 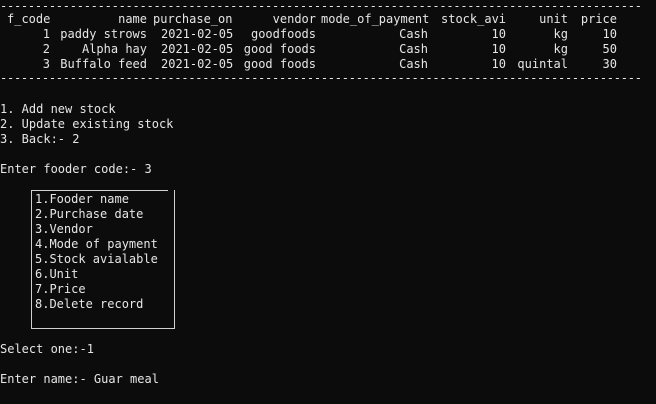 I want to click on table-row-2-price: 50, so click(x=609, y=49).